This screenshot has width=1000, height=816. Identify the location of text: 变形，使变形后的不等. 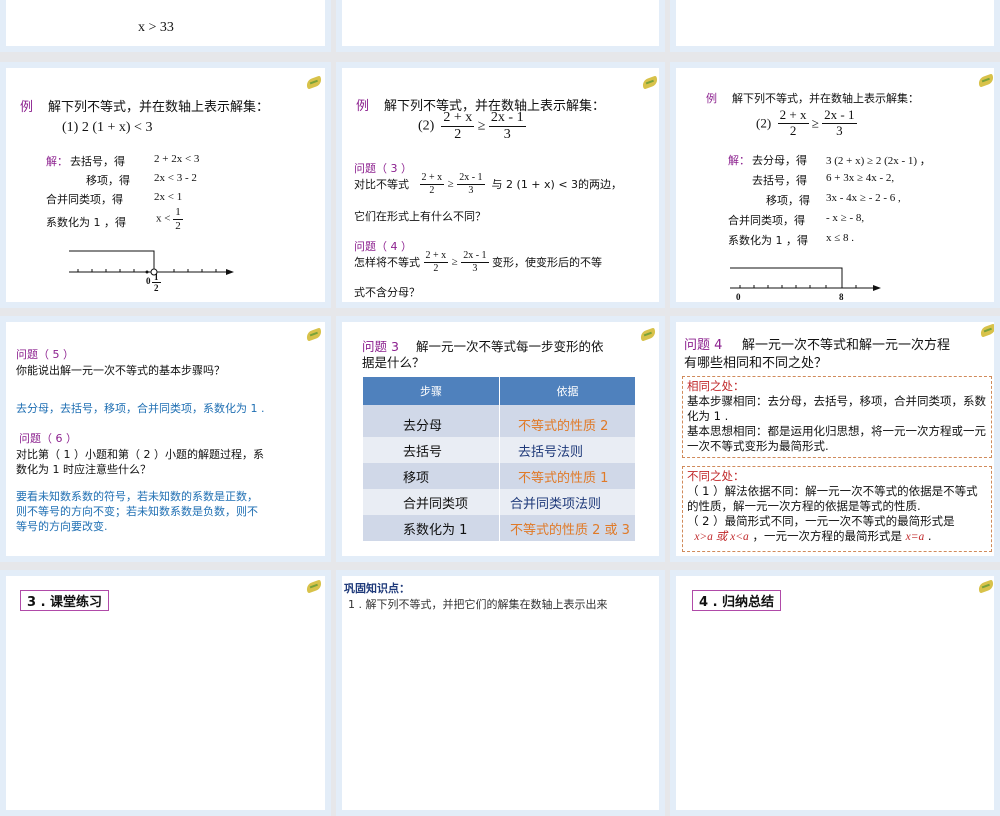
(547, 262).